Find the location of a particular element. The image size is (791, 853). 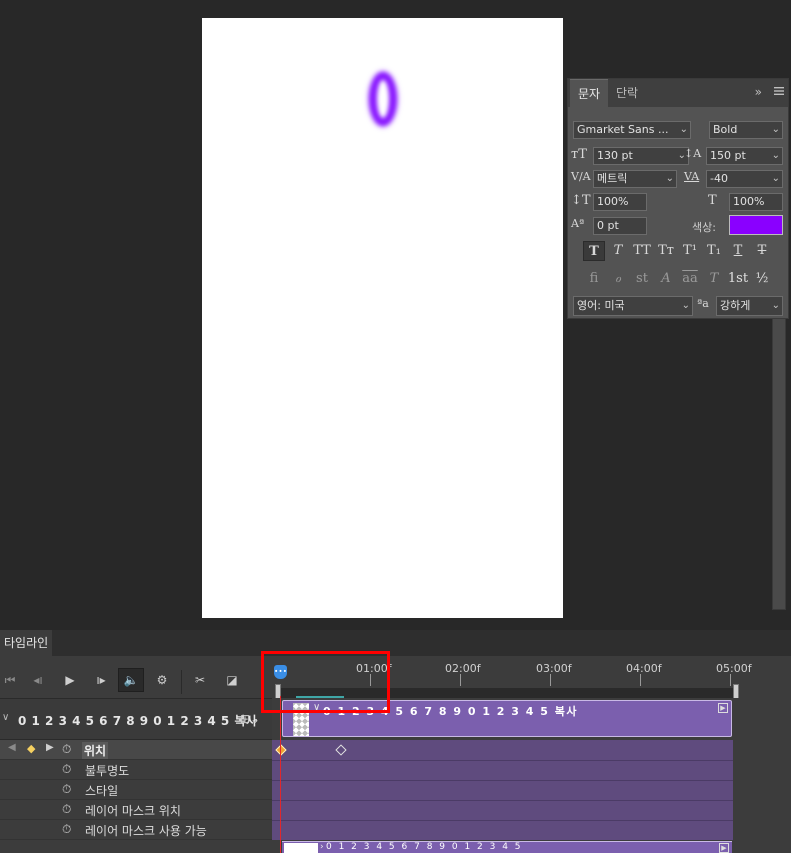

fractions-button: ½ is located at coordinates (762, 279).